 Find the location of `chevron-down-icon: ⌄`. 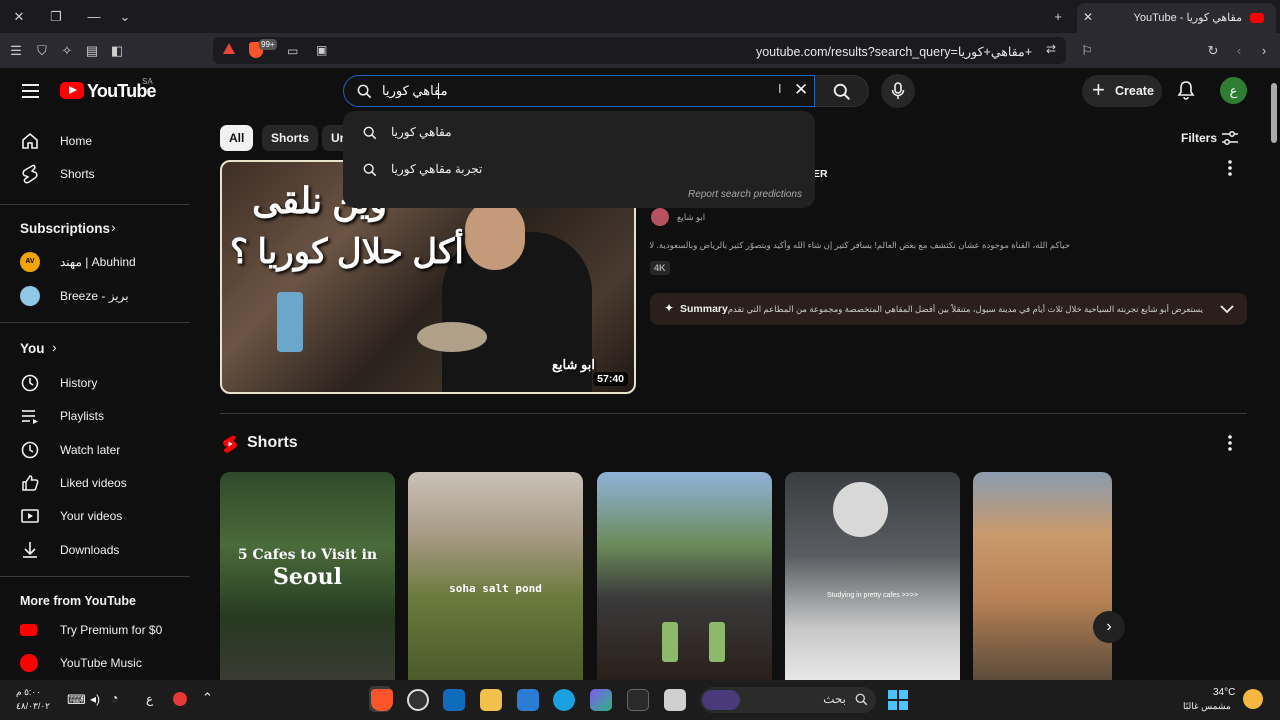

chevron-down-icon: ⌄ is located at coordinates (125, 17).